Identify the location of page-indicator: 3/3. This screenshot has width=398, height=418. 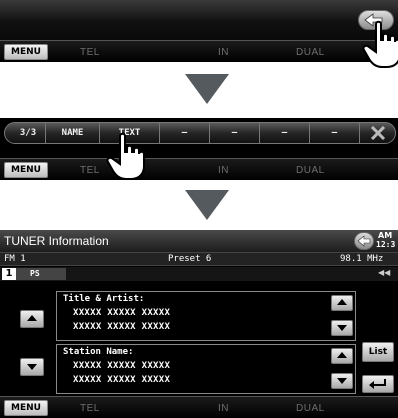
(28, 133).